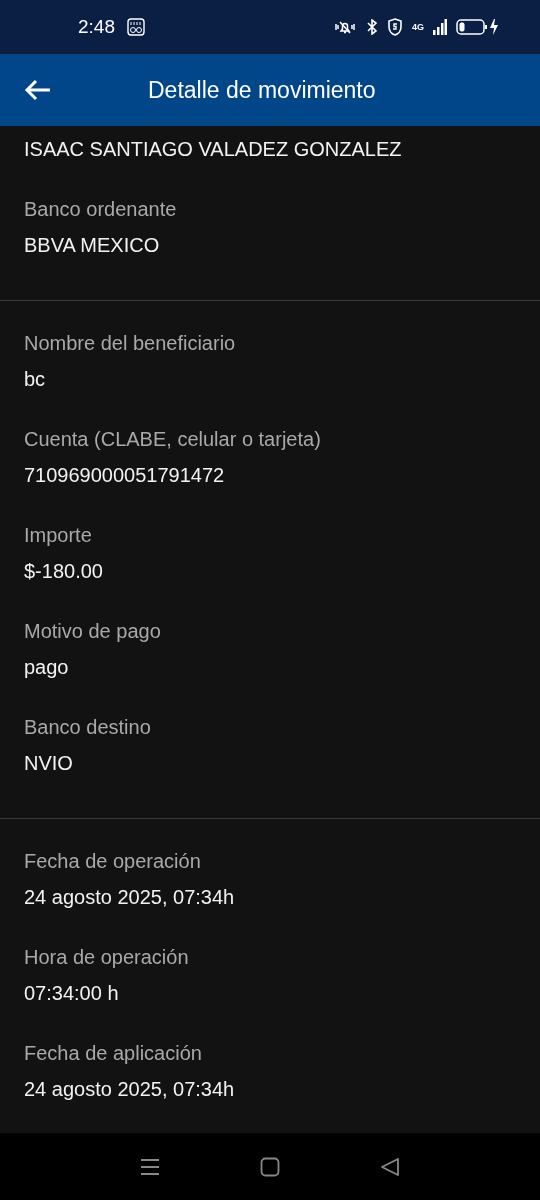 The image size is (540, 1200). What do you see at coordinates (113, 861) in the screenshot?
I see `field-label: Fecha de operación` at bounding box center [113, 861].